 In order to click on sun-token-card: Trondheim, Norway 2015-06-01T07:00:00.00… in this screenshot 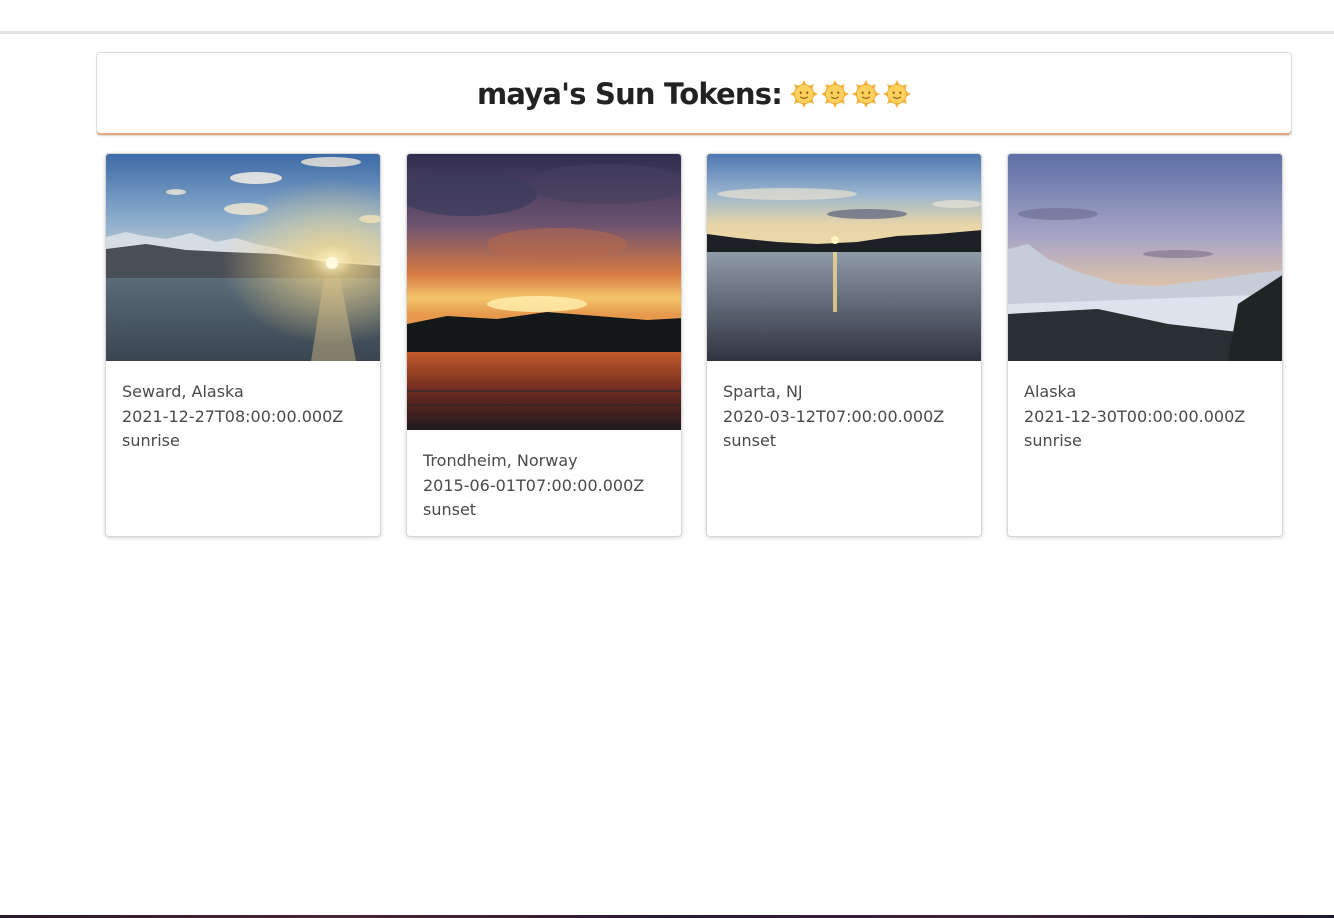, I will do `click(544, 345)`.